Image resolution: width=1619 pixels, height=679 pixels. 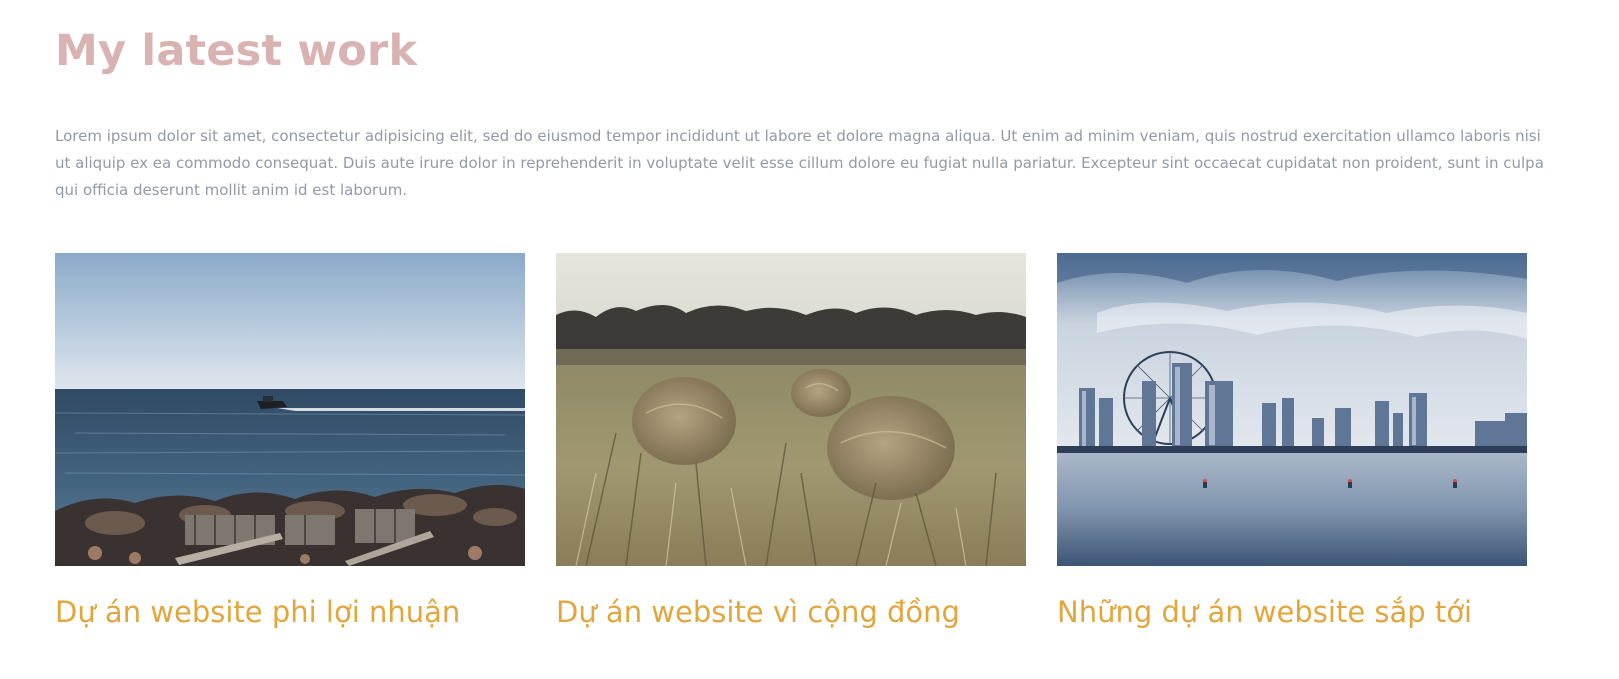 What do you see at coordinates (236, 51) in the screenshot?
I see `section-title: My latest work` at bounding box center [236, 51].